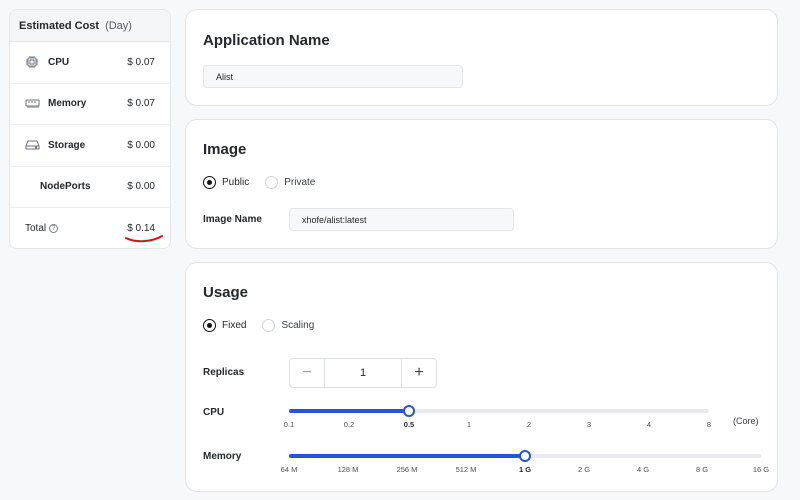  I want to click on image-name-input: xhofe/alist:latest, so click(401, 219).